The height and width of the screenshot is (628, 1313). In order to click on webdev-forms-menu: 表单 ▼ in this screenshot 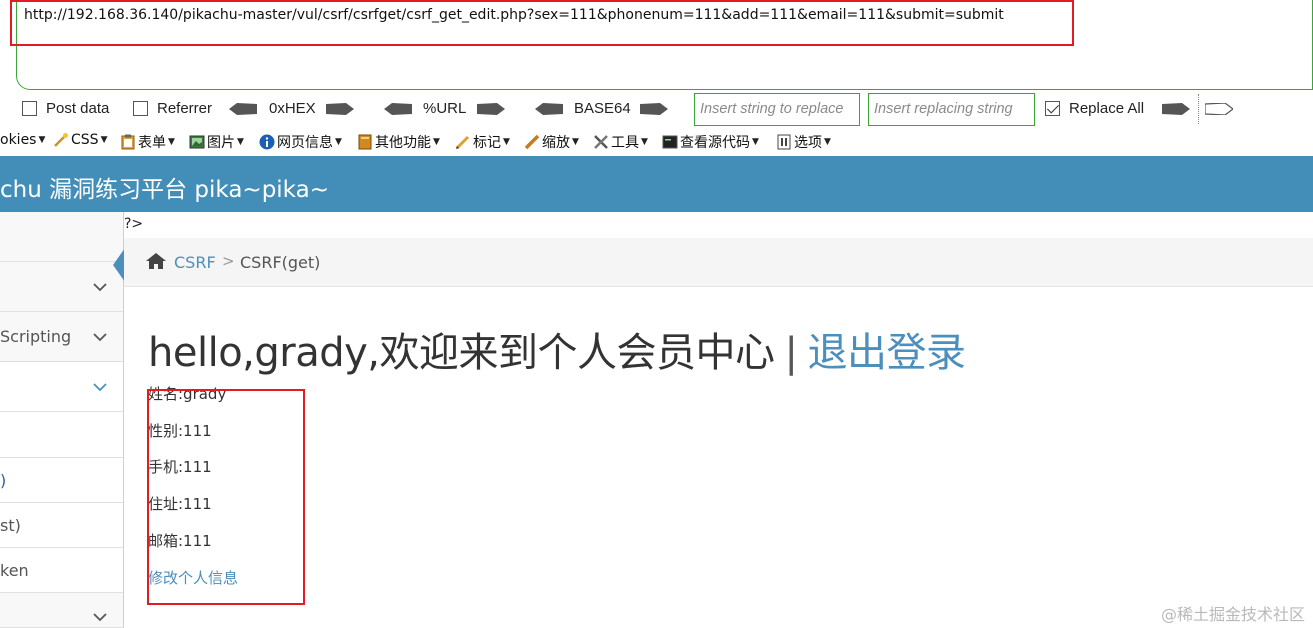, I will do `click(147, 142)`.